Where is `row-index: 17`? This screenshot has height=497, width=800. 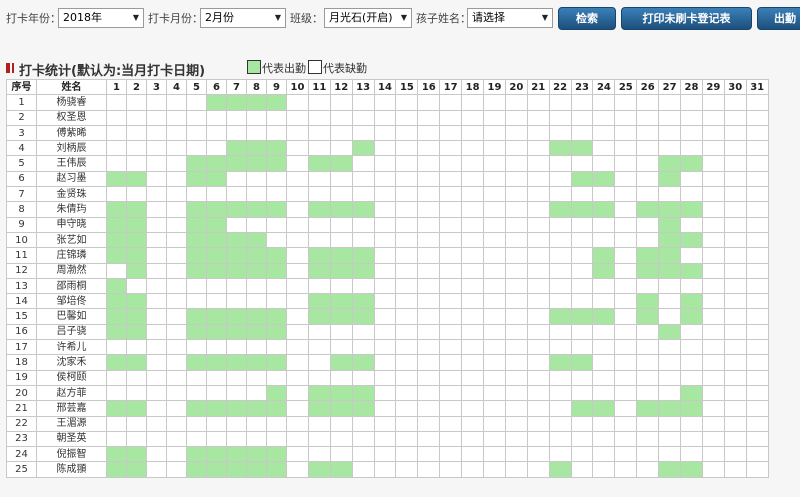
row-index: 17 is located at coordinates (21, 347).